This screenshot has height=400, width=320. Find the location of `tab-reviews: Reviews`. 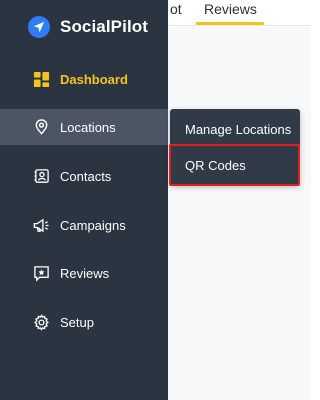

tab-reviews: Reviews is located at coordinates (230, 9).